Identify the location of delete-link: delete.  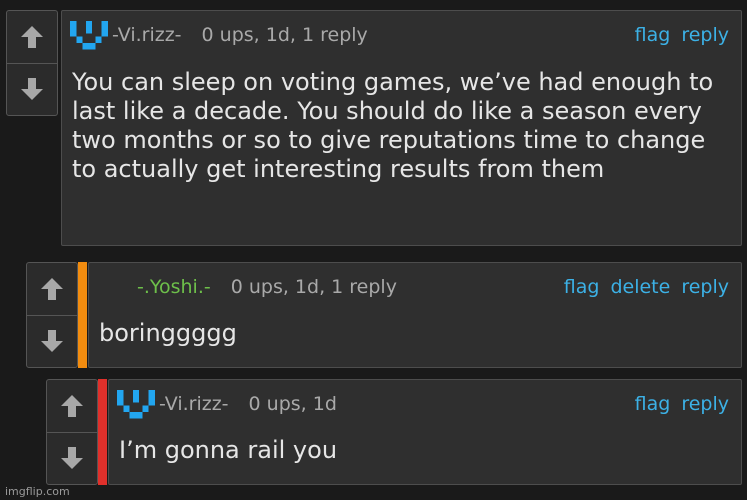
(640, 287).